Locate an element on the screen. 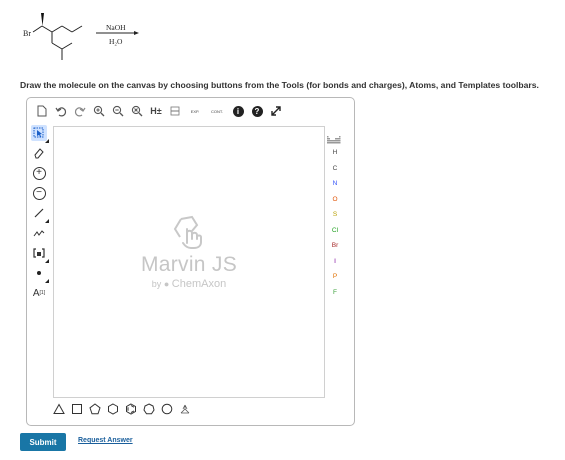 The image size is (565, 460). radical-tool is located at coordinates (40, 274).